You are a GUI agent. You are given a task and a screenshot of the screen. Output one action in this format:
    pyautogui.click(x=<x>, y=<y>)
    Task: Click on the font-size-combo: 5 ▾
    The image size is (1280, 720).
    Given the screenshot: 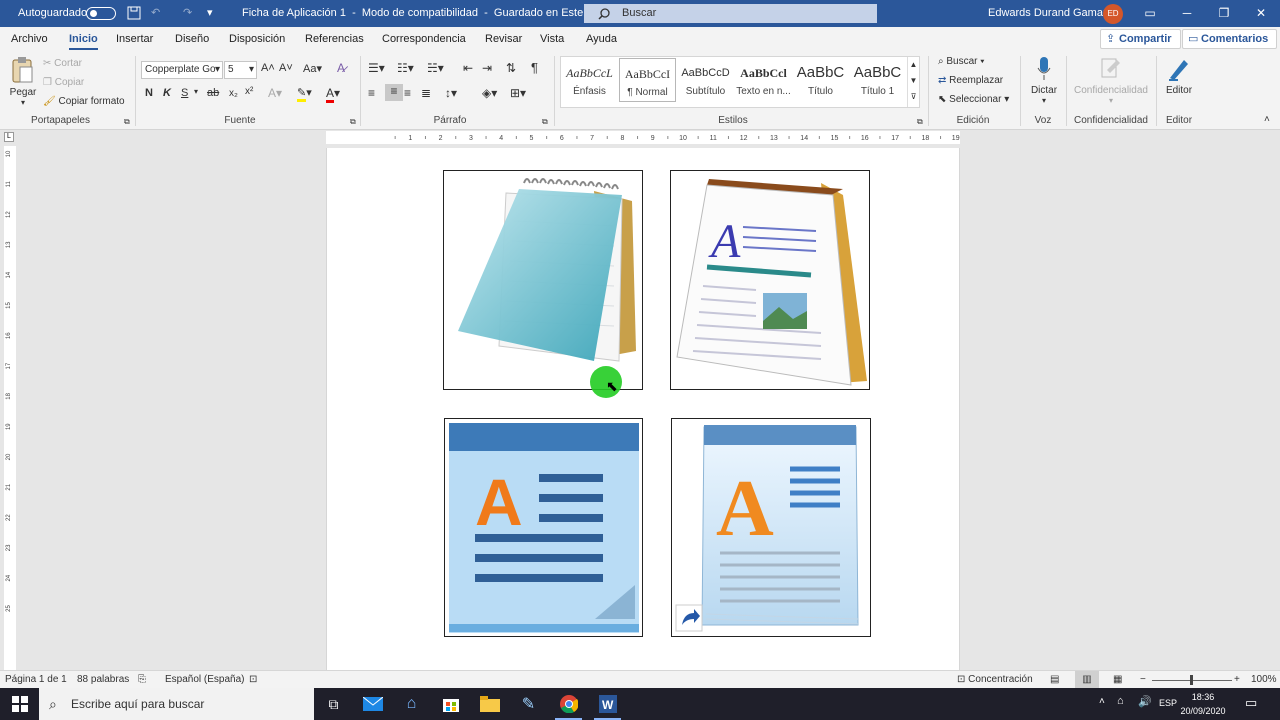 What is the action you would take?
    pyautogui.click(x=240, y=70)
    